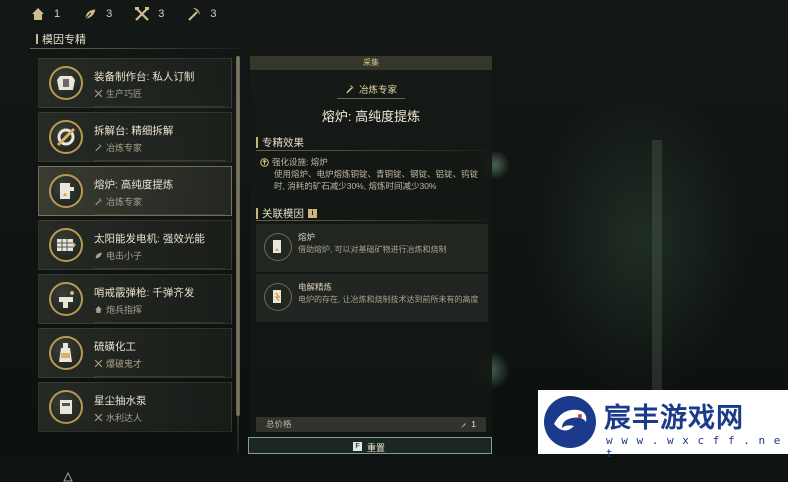 The width and height of the screenshot is (788, 482). I want to click on resource-pickaxe: 3, so click(201, 14).